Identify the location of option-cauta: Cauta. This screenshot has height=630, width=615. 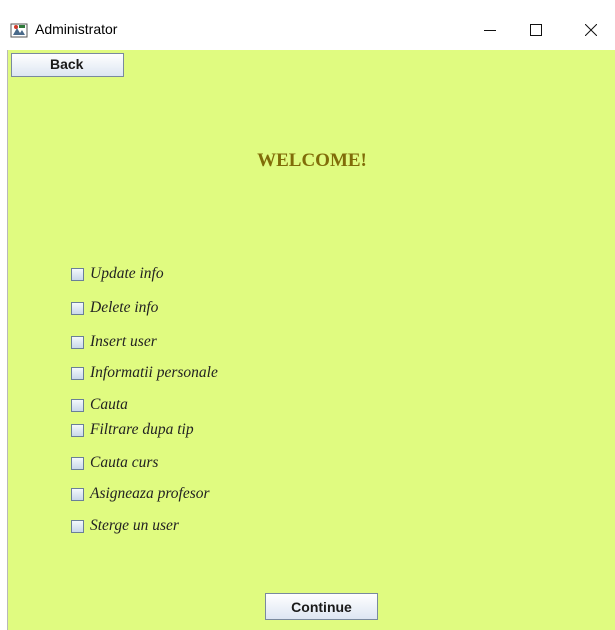
(99, 405).